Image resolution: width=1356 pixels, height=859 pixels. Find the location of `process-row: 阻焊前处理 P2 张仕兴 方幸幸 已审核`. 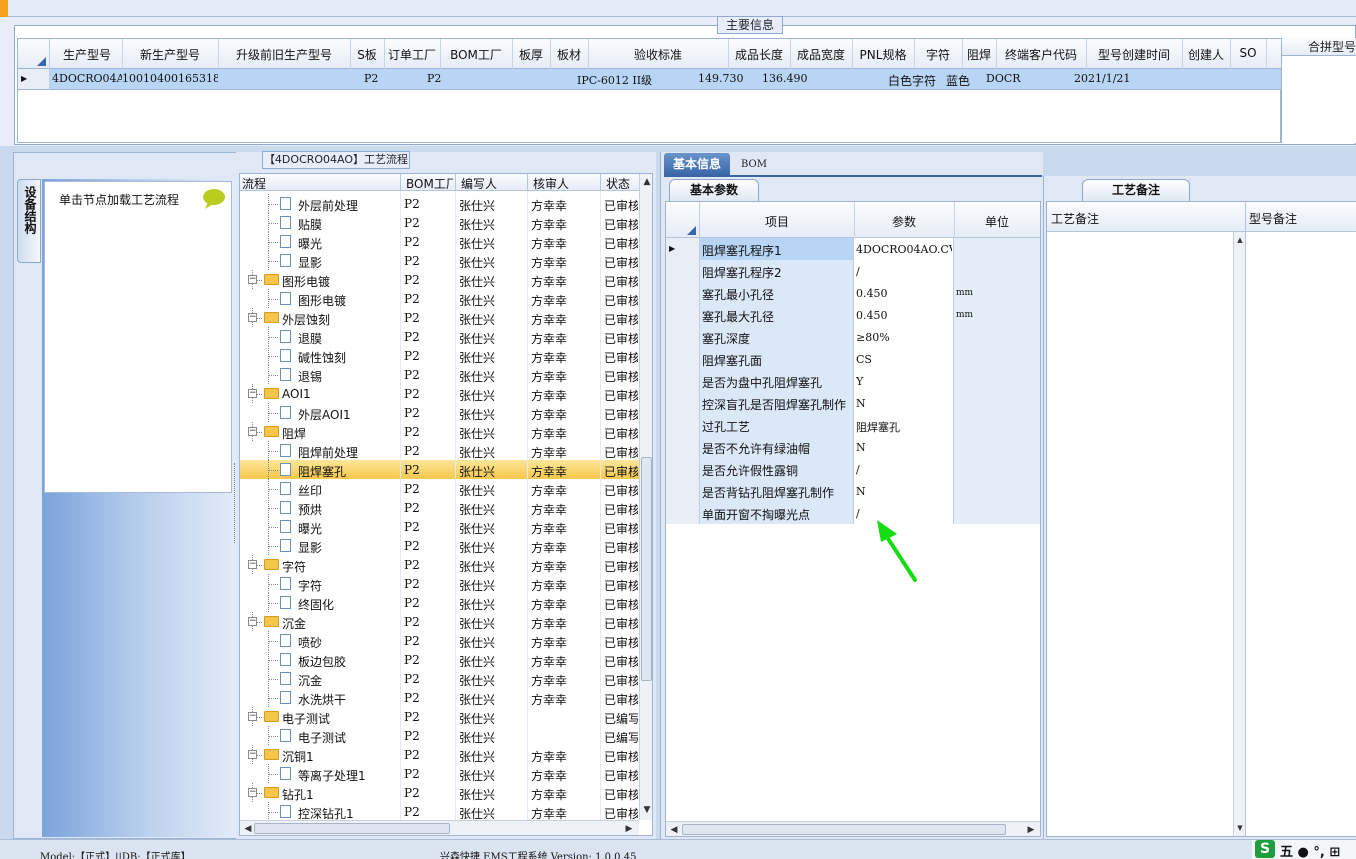

process-row: 阻焊前处理 P2 张仕兴 方幸幸 已审核 is located at coordinates (439, 450).